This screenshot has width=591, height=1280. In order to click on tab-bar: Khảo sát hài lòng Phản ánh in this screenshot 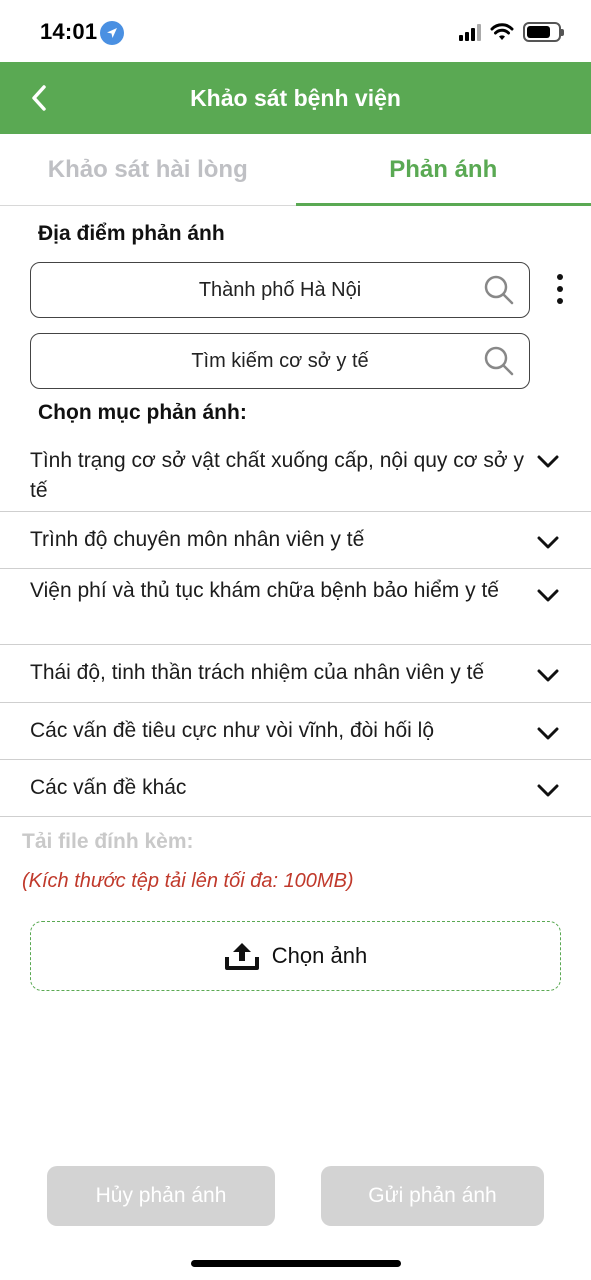, I will do `click(295, 170)`.